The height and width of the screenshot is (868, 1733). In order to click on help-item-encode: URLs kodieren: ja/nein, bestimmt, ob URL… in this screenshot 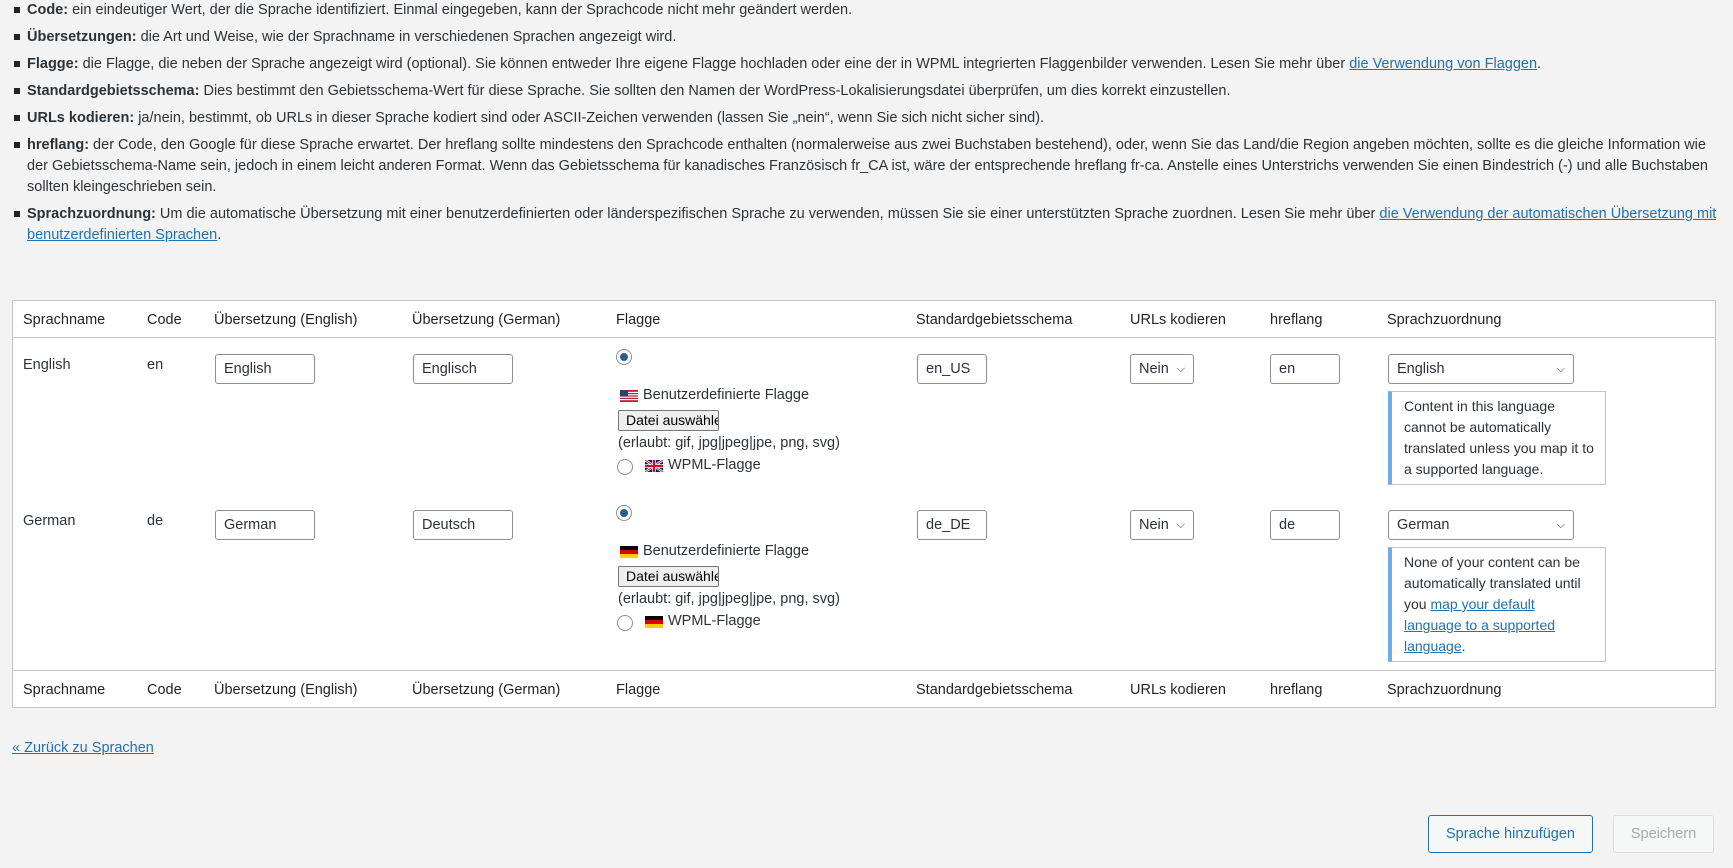, I will do `click(867, 118)`.